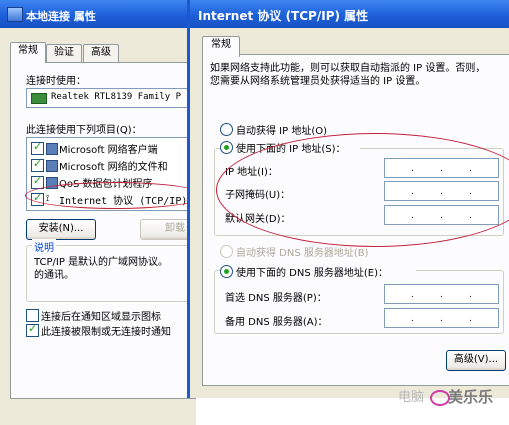  What do you see at coordinates (113, 167) in the screenshot?
I see `item-label: Microsoft 网络的文件和` at bounding box center [113, 167].